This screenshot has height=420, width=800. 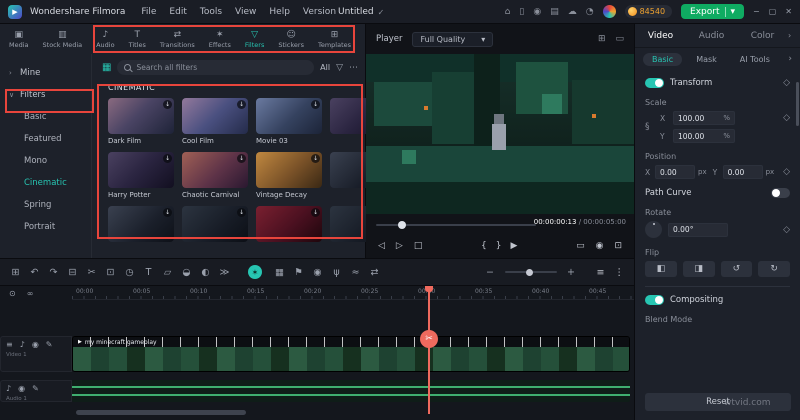 I want to click on all-dropdown: All, so click(x=325, y=67).